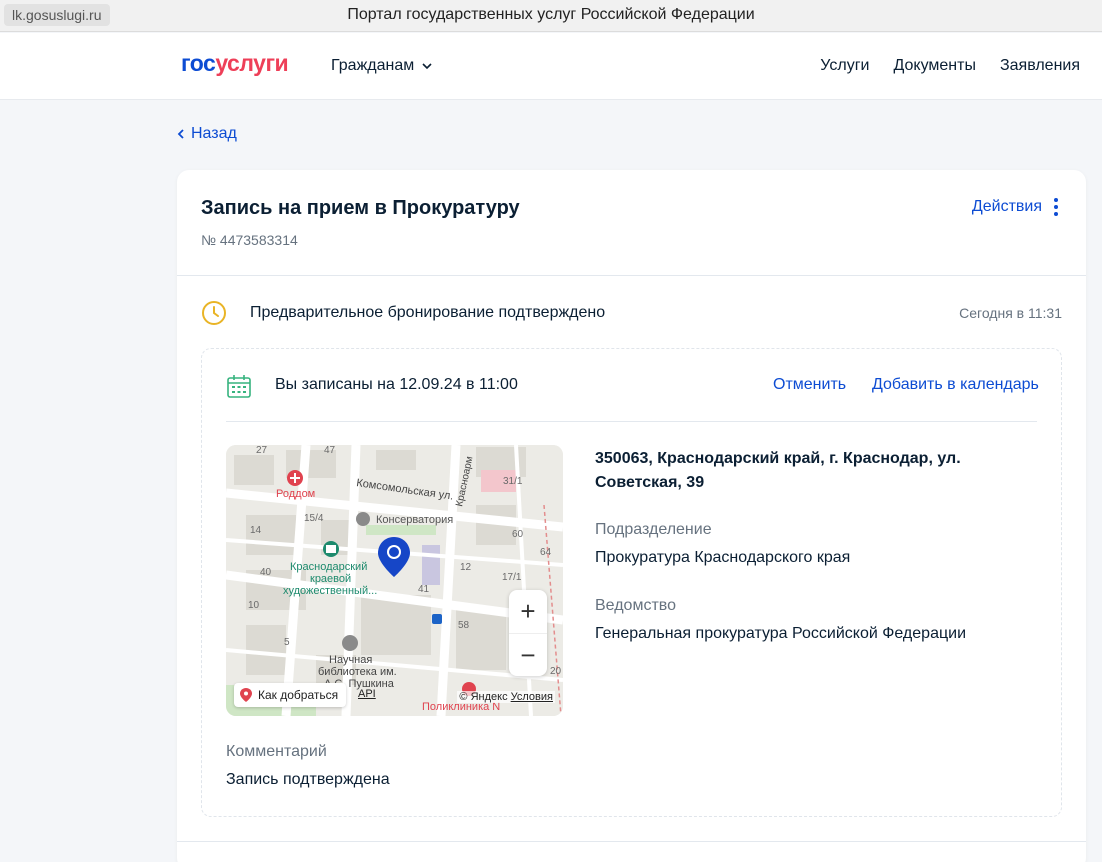 This screenshot has height=862, width=1102. Describe the element at coordinates (437, 619) in the screenshot. I see `bus-stop-icon` at that location.